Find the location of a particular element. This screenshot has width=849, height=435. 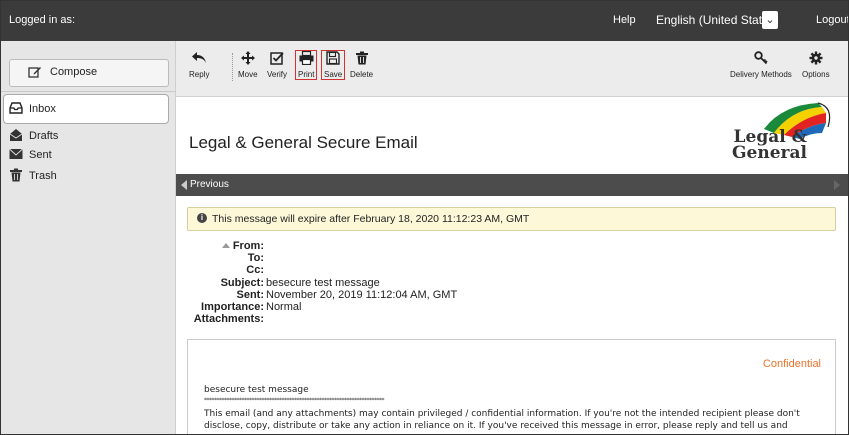

compose-label: Compose is located at coordinates (74, 72).